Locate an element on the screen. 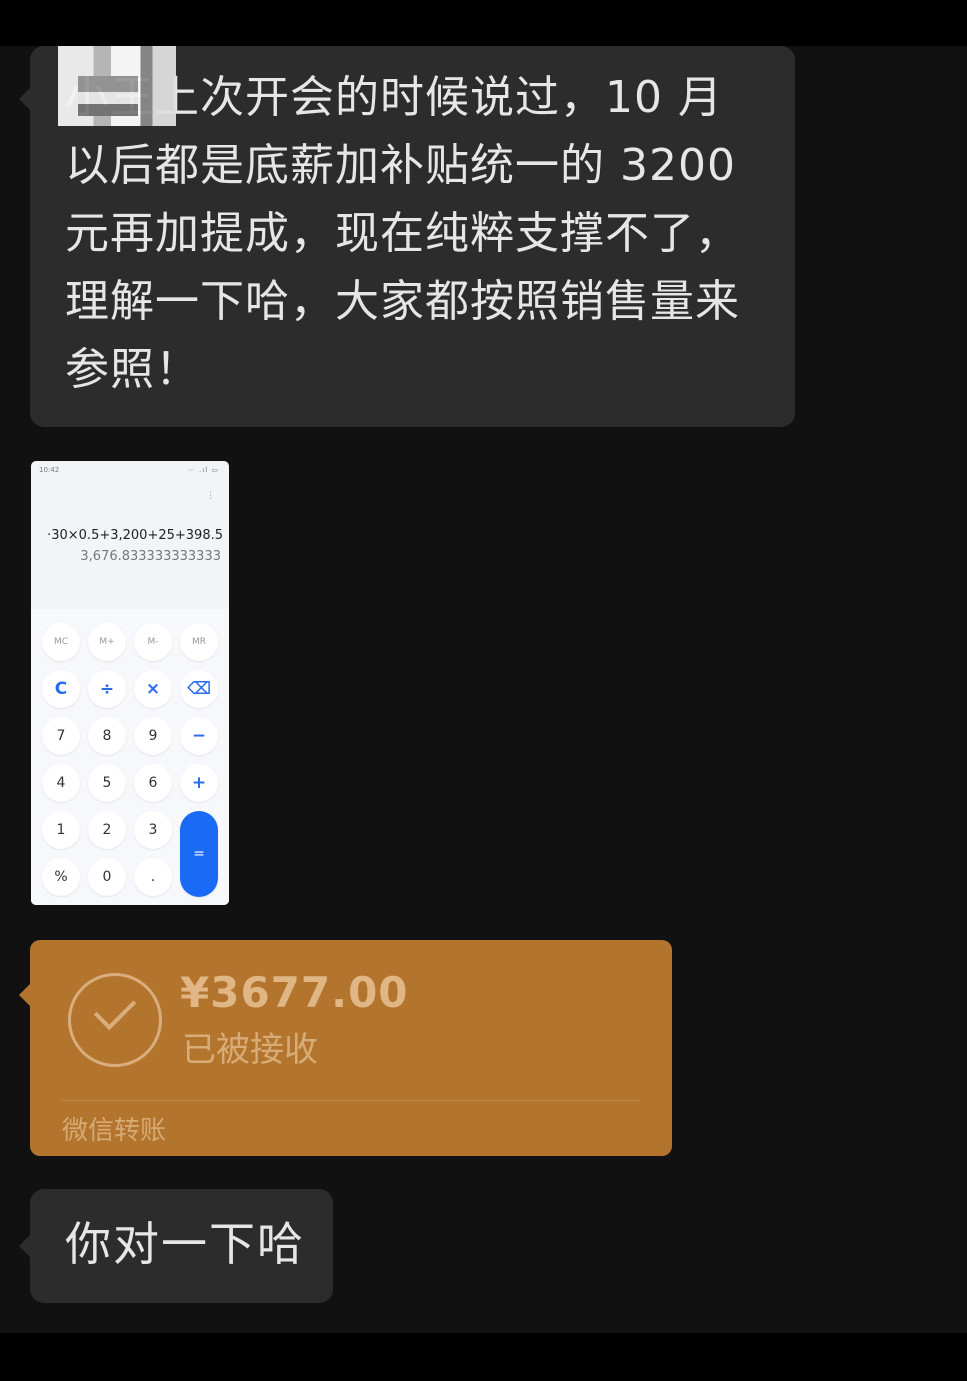 This screenshot has width=967, height=1381. key-m-plus: M+ is located at coordinates (107, 642).